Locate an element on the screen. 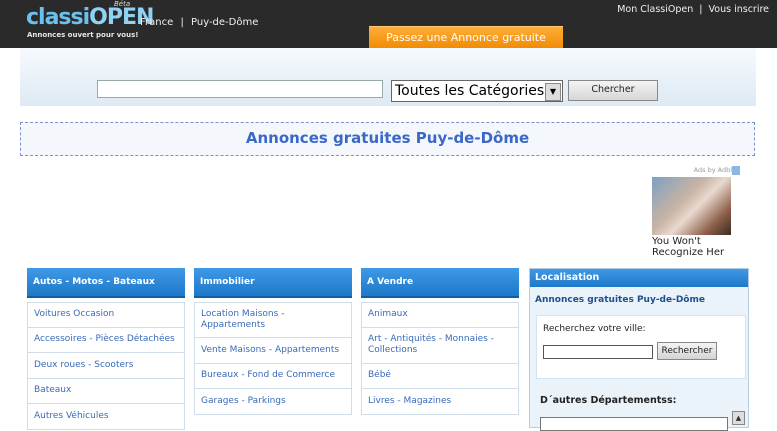  my-account-link: Mon ClassiOpen is located at coordinates (655, 9).